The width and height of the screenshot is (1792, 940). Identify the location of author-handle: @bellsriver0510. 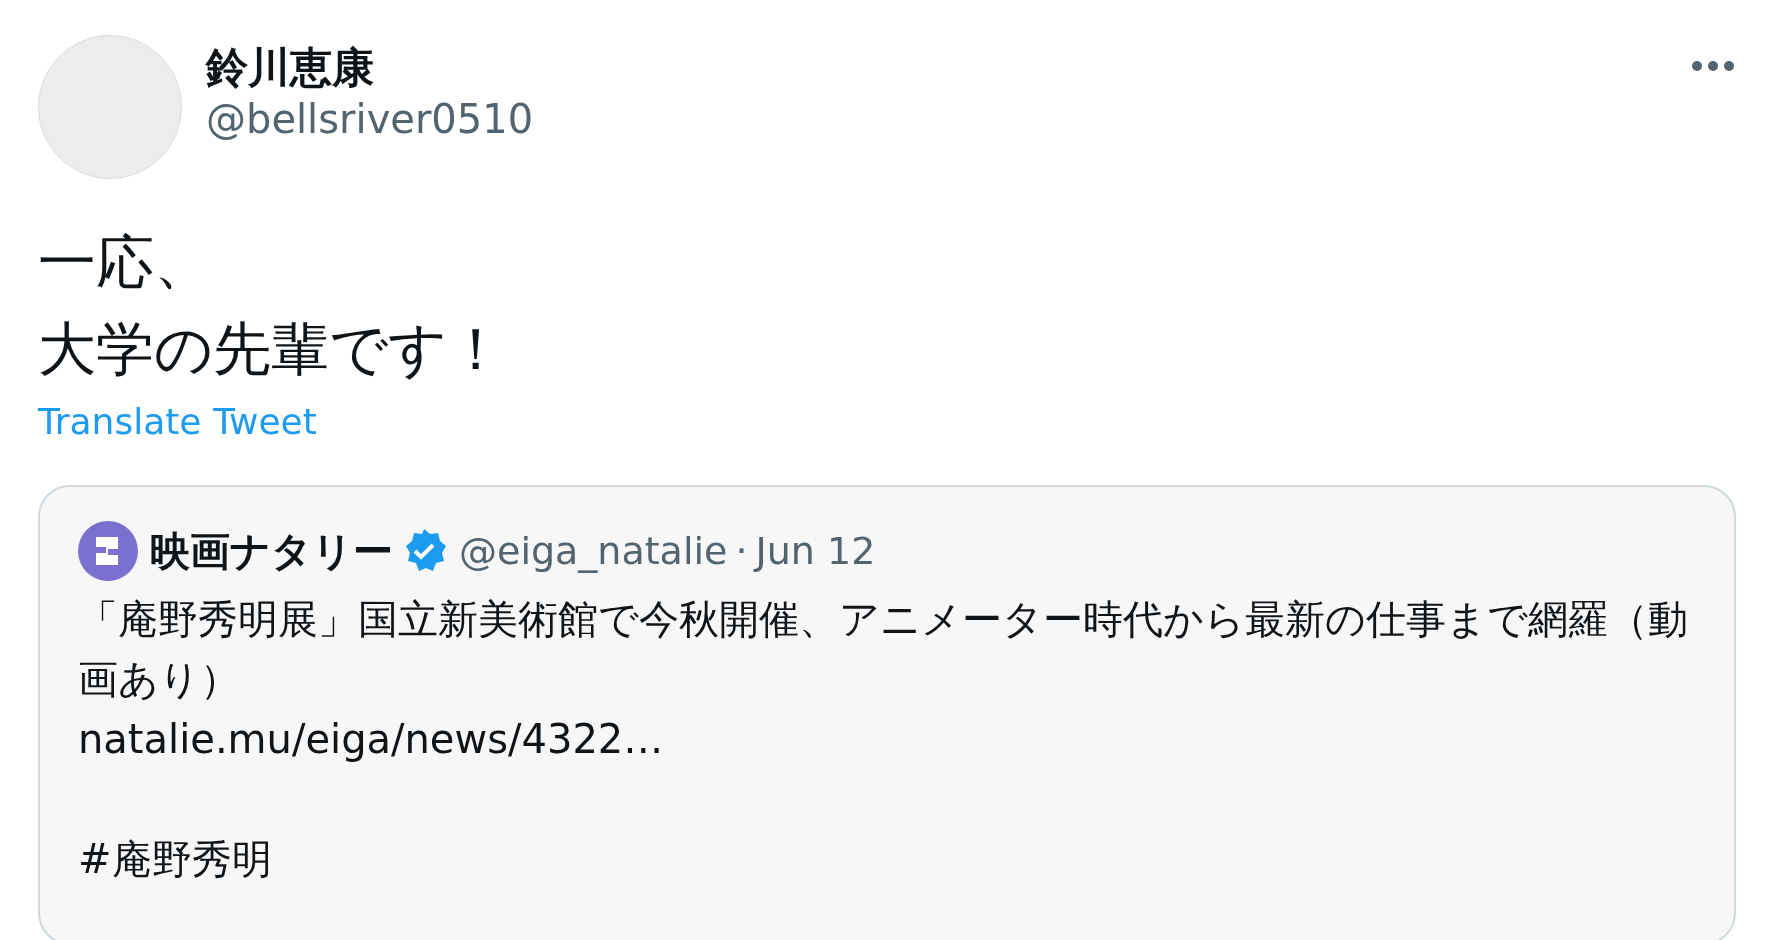
(948, 119).